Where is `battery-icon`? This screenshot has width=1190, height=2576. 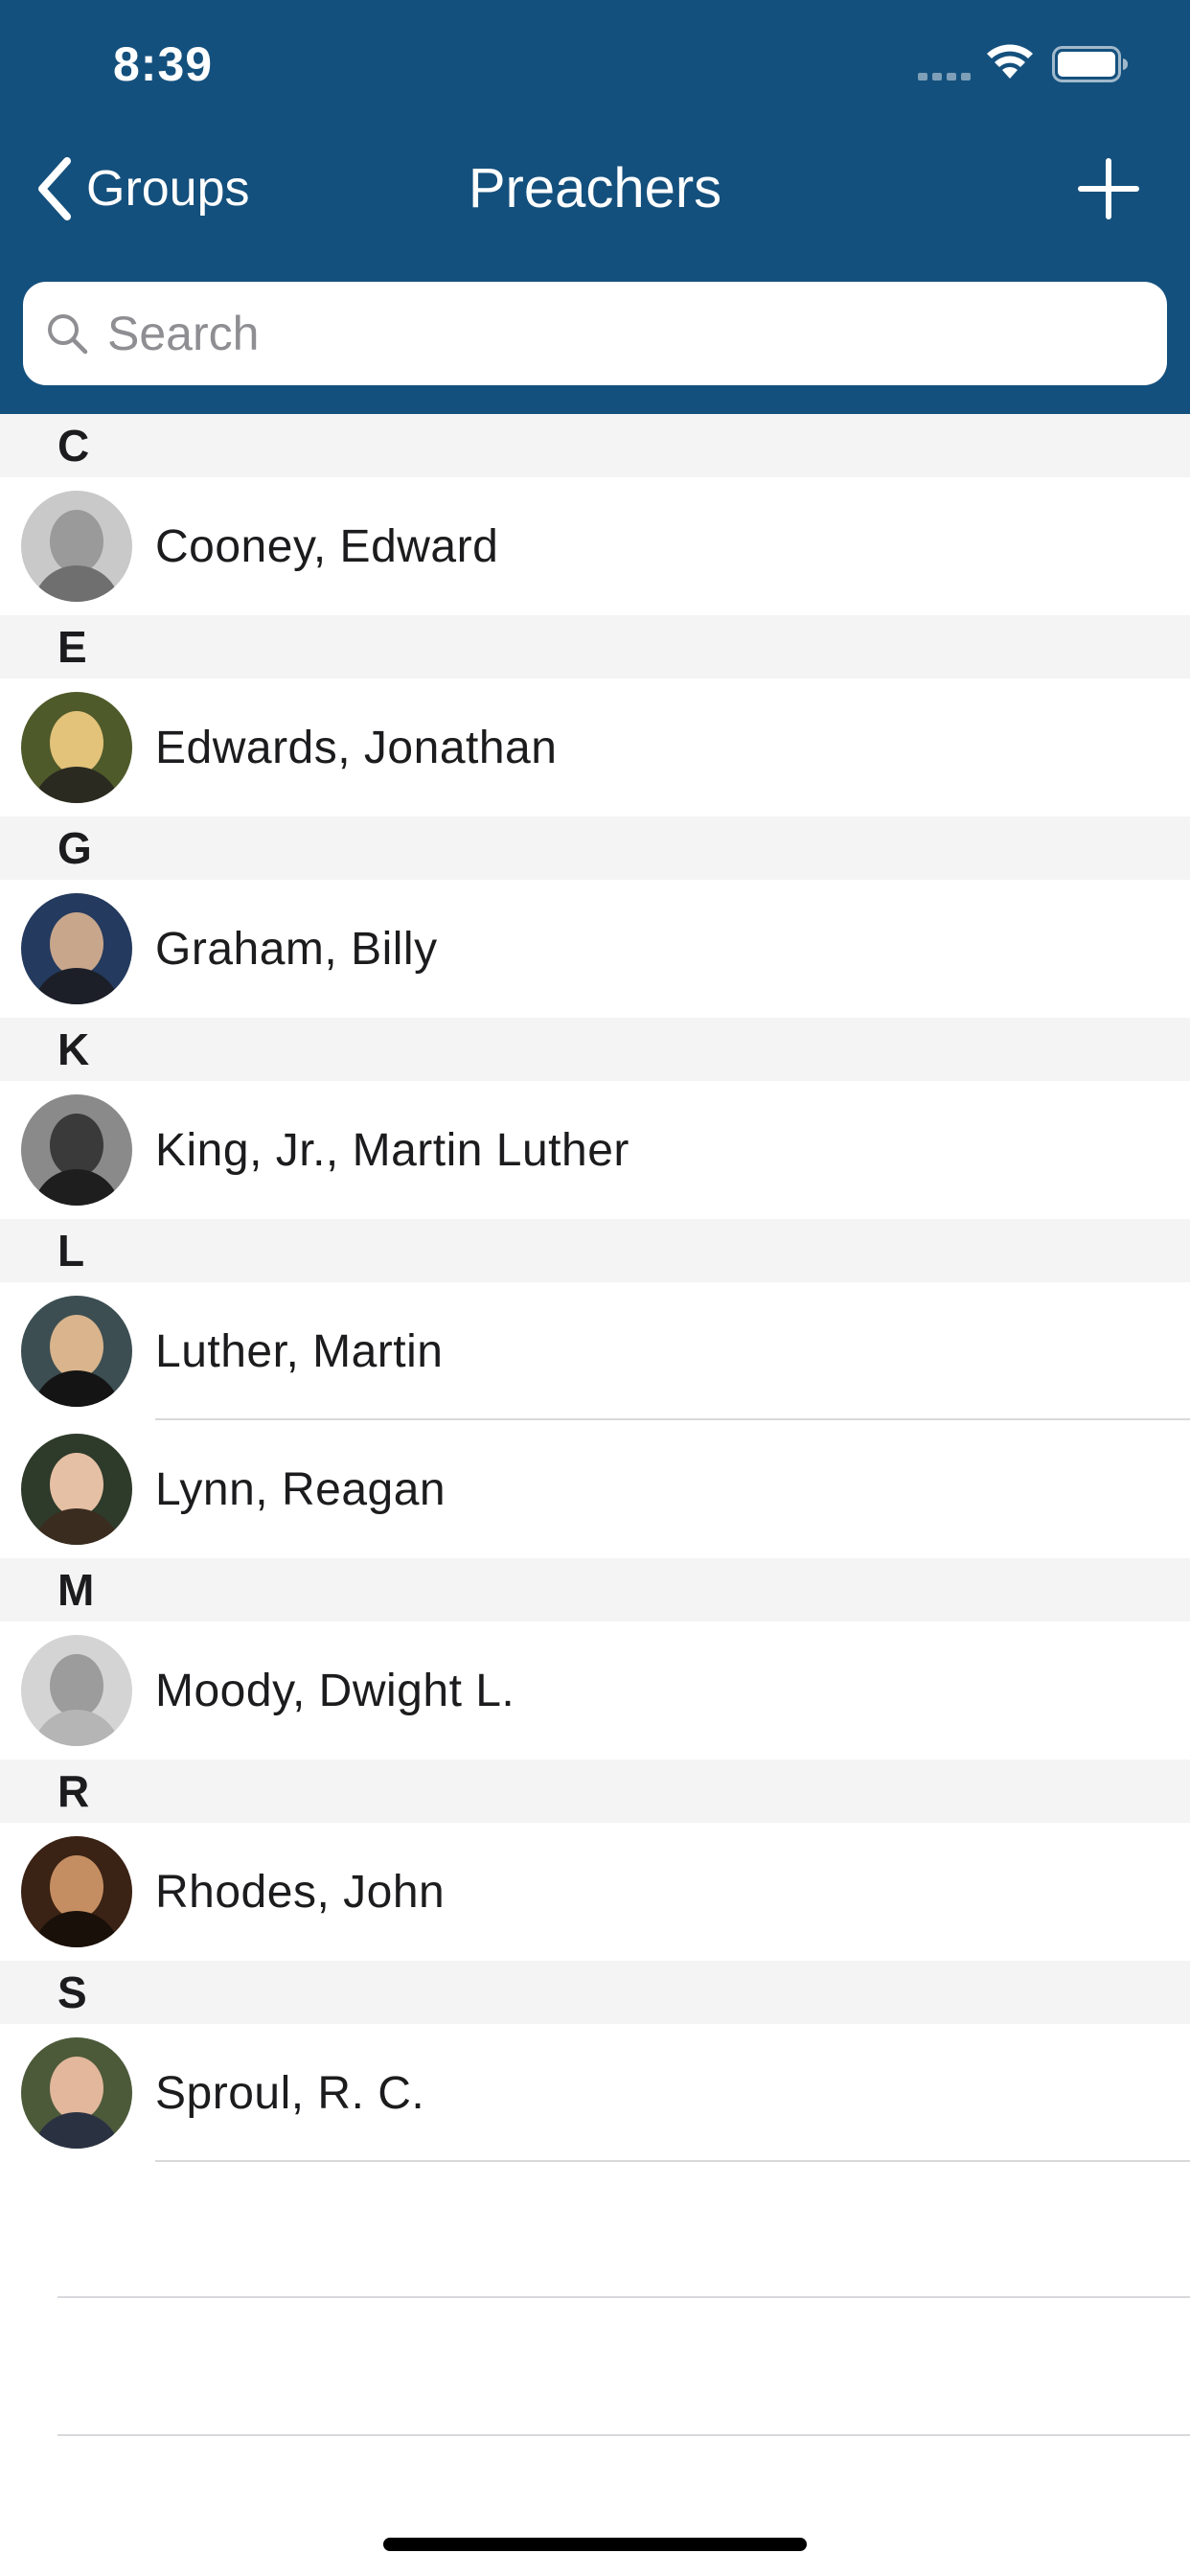 battery-icon is located at coordinates (1090, 64).